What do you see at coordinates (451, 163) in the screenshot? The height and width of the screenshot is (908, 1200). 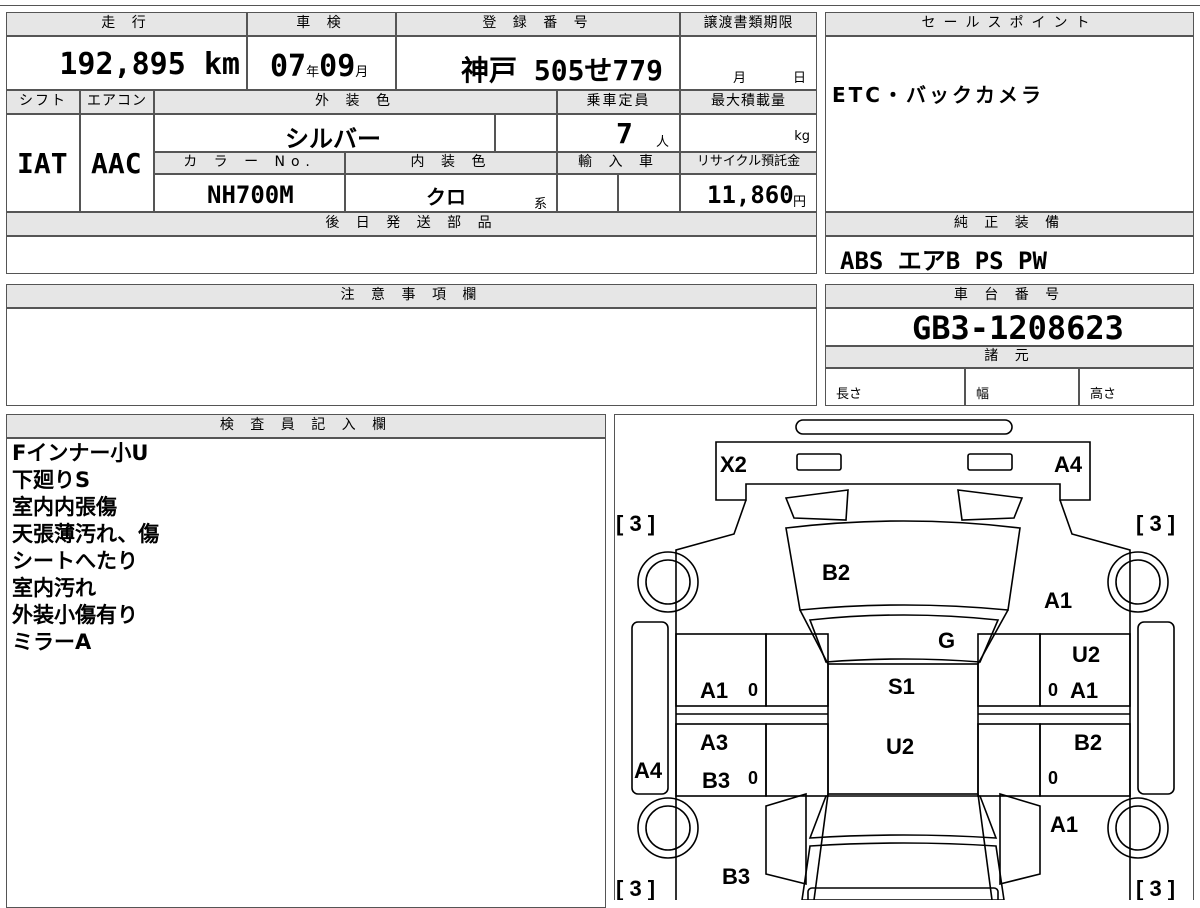 I see `interior-color-header: 内 装 色` at bounding box center [451, 163].